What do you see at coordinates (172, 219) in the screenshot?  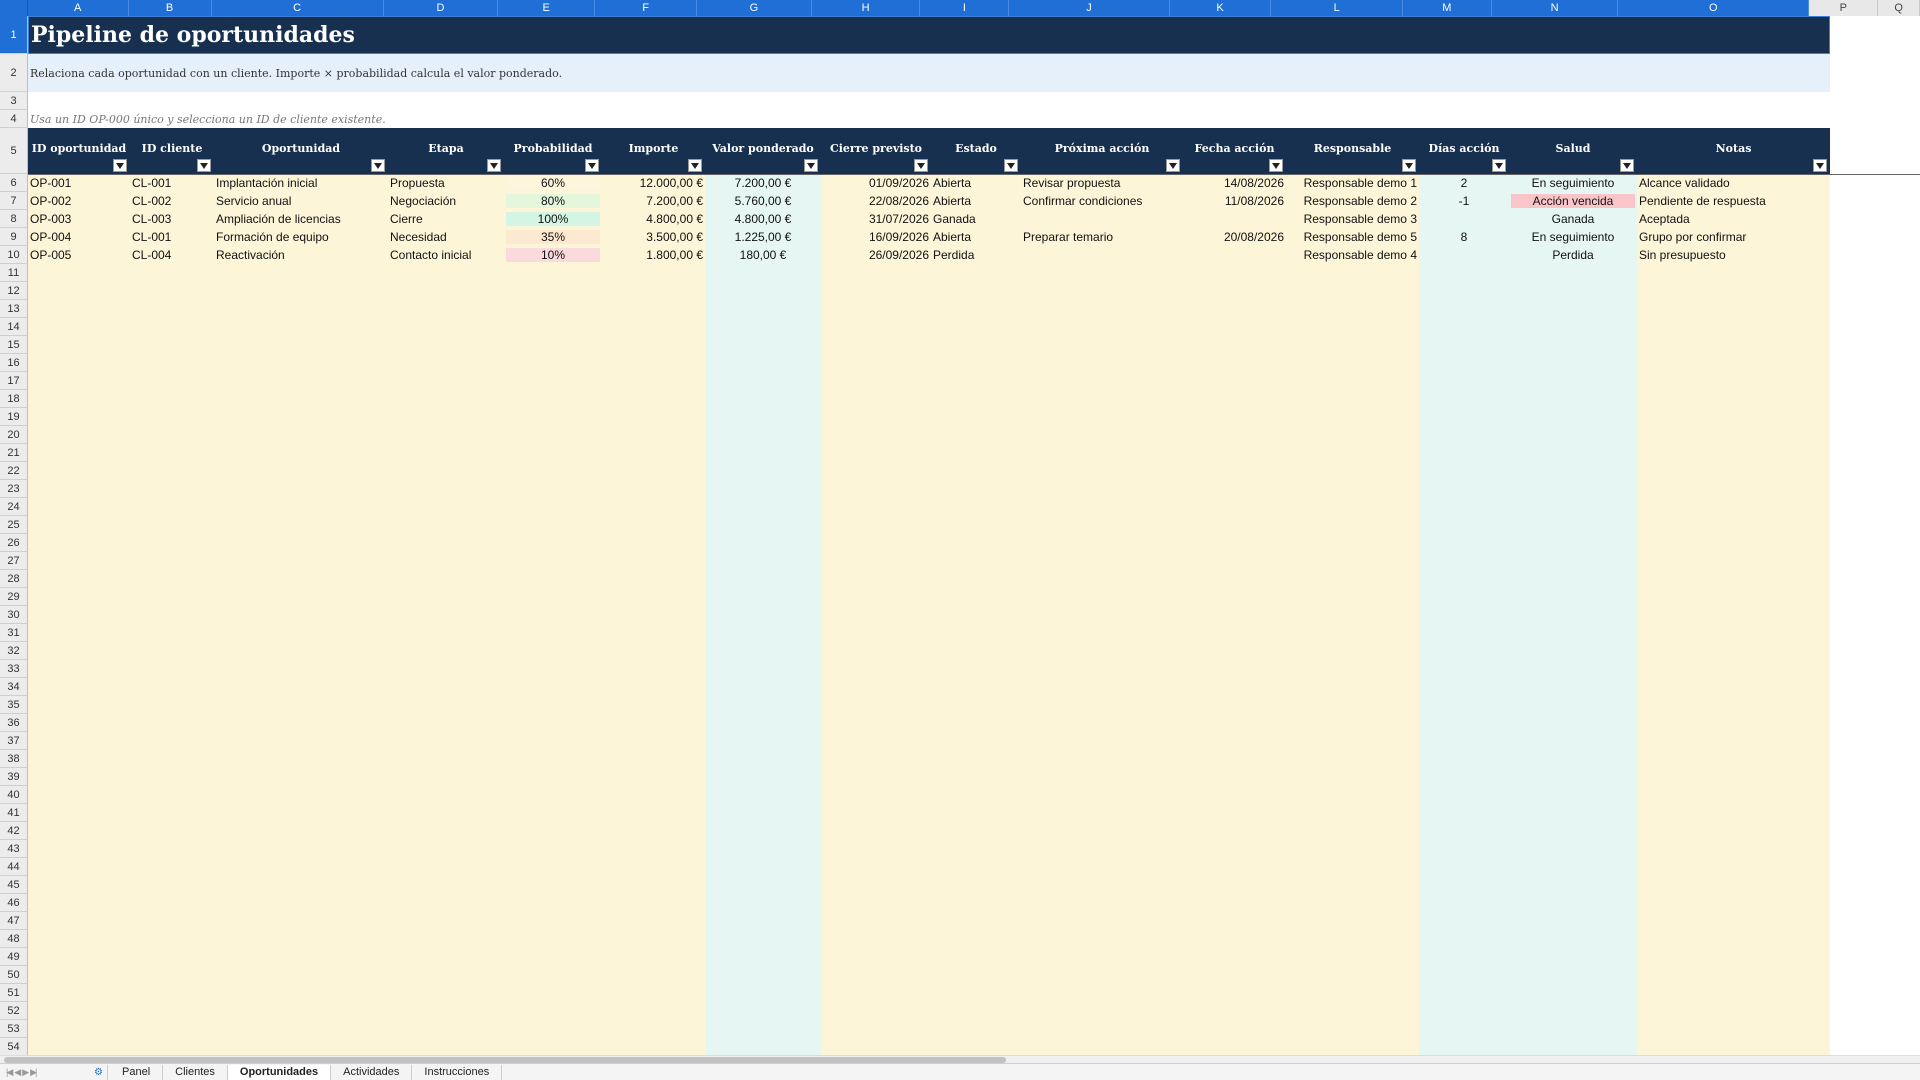 I see `cell-cliente: CL-003` at bounding box center [172, 219].